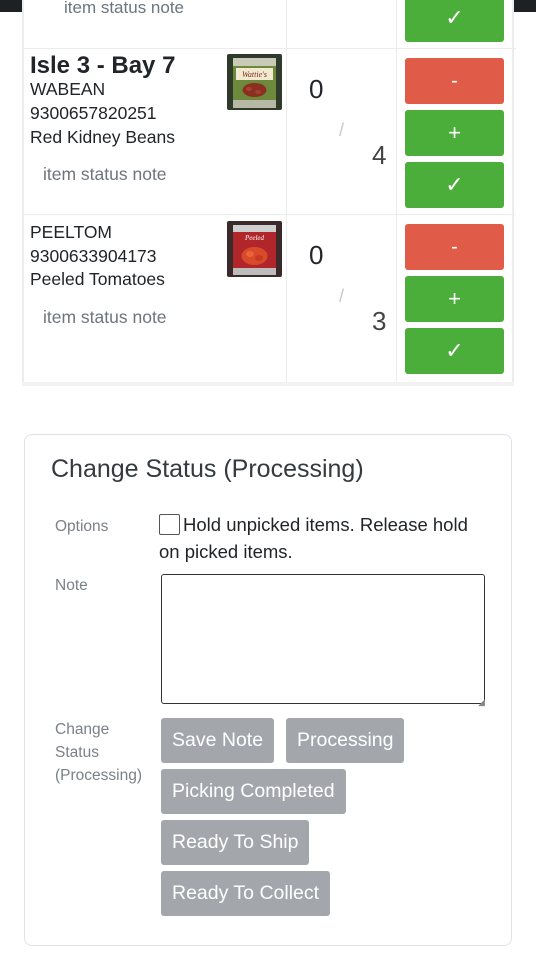 The height and width of the screenshot is (960, 536). Describe the element at coordinates (235, 842) in the screenshot. I see `ready-to-ship-button: Ready To Ship` at that location.